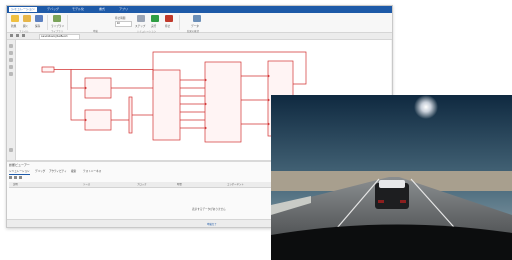 This screenshot has height=260, width=512. I want to click on new-icon, so click(15, 18).